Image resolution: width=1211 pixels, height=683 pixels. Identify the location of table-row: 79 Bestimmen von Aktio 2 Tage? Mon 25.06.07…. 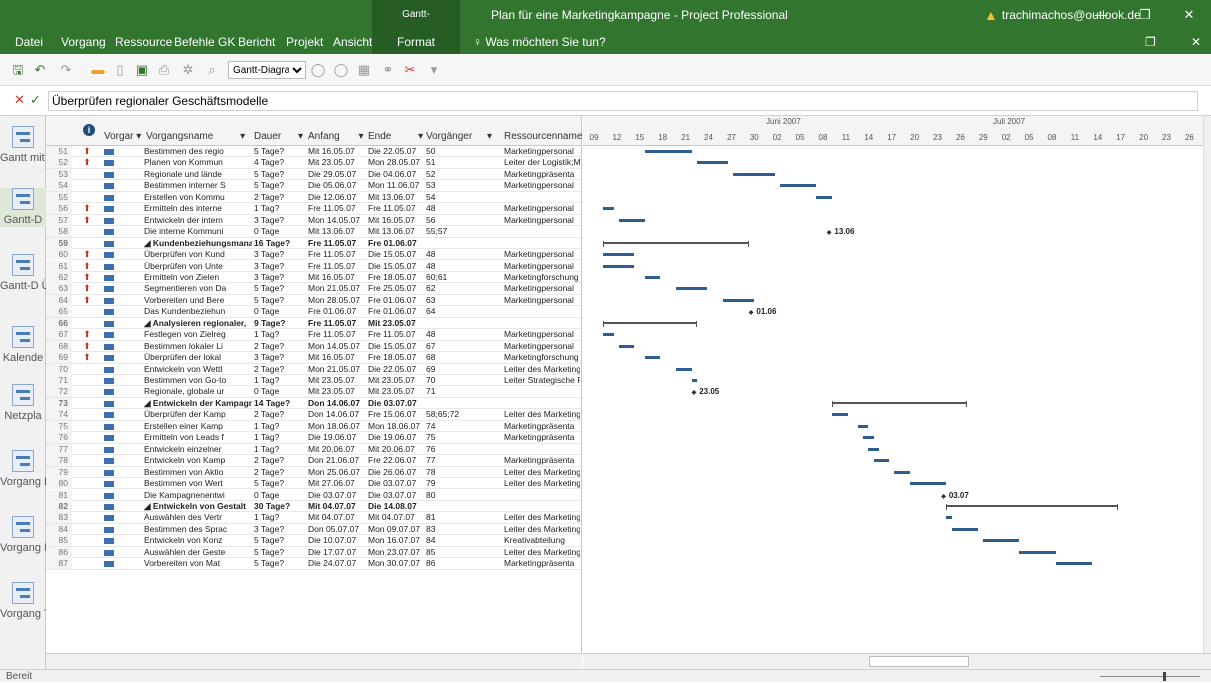
(313, 472).